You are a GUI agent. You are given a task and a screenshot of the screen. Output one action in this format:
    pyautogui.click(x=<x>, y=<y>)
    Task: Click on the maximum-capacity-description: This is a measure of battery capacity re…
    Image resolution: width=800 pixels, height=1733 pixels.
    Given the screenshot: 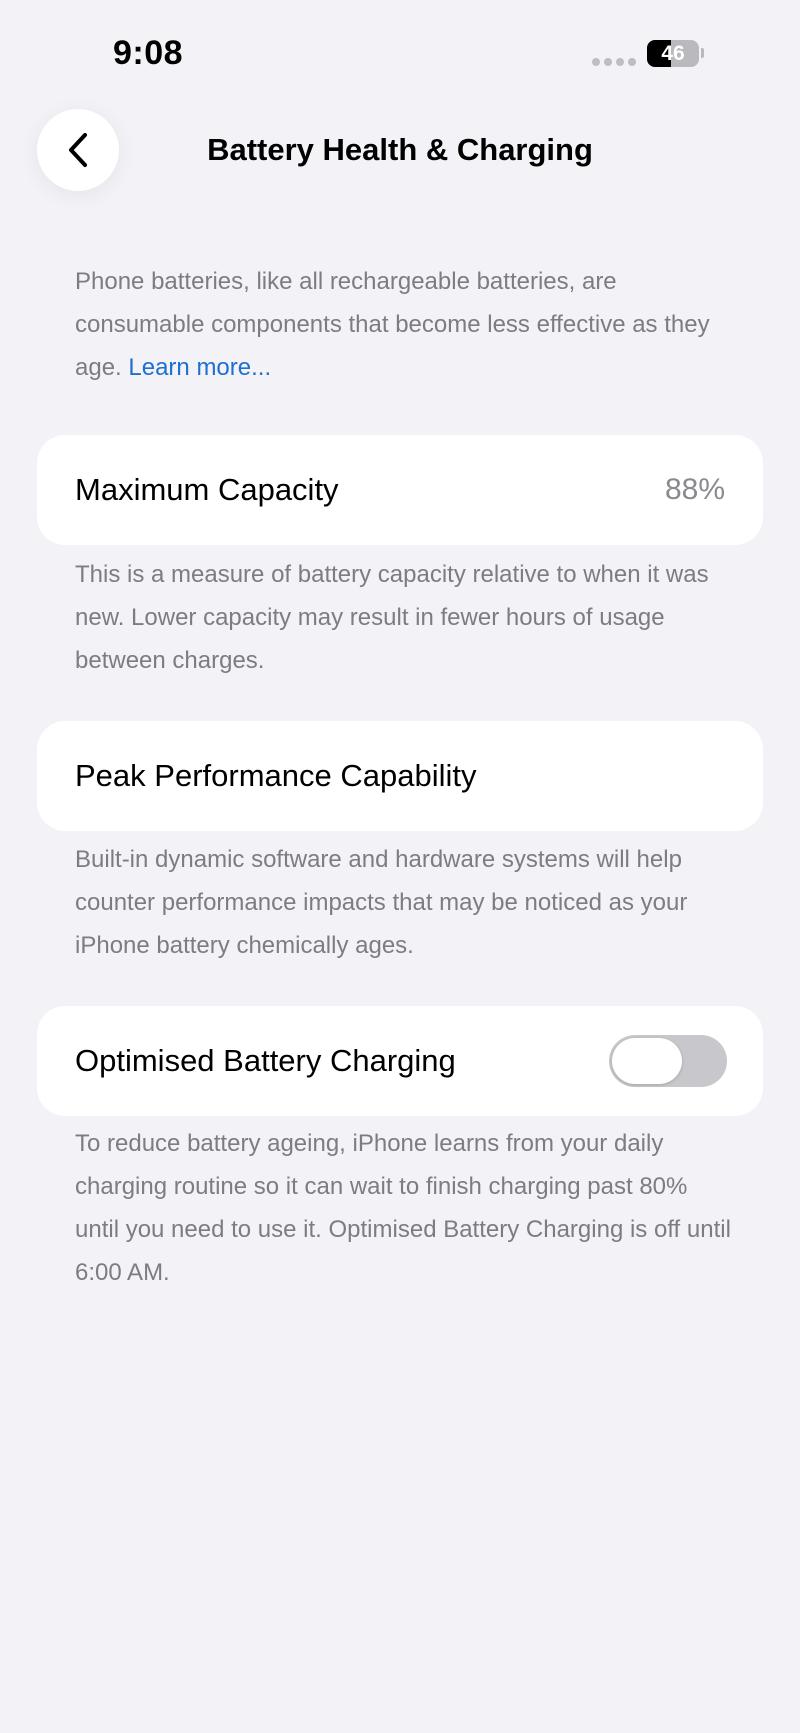 What is the action you would take?
    pyautogui.click(x=392, y=617)
    